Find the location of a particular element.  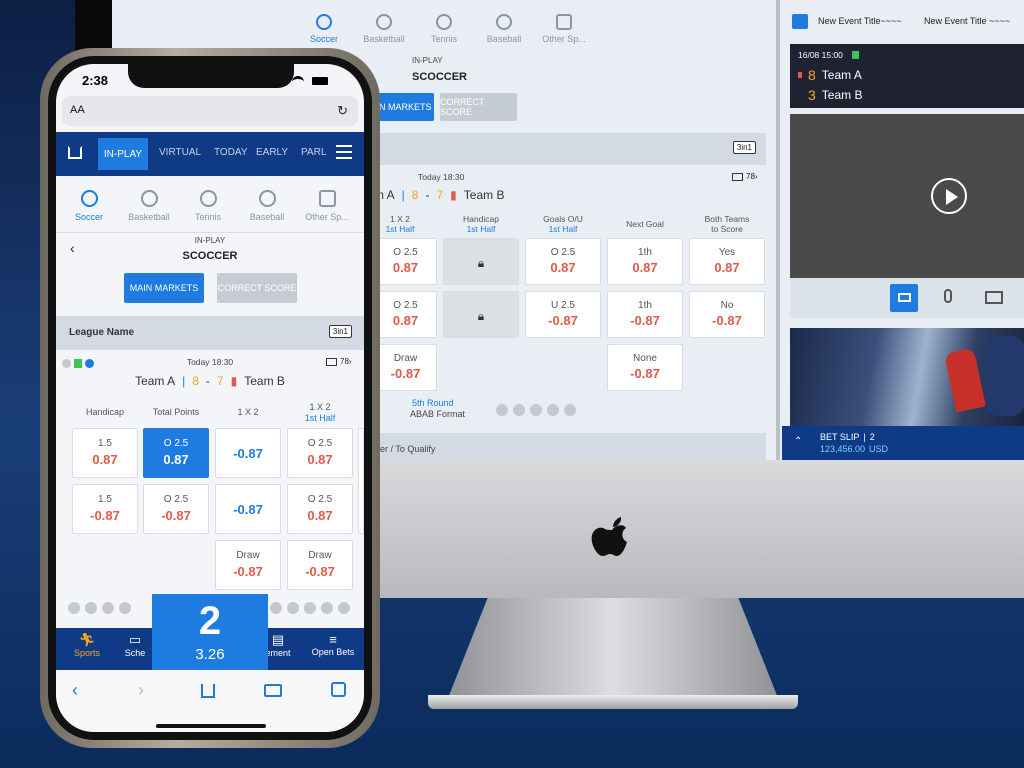

tv-mode-button is located at coordinates (904, 298).